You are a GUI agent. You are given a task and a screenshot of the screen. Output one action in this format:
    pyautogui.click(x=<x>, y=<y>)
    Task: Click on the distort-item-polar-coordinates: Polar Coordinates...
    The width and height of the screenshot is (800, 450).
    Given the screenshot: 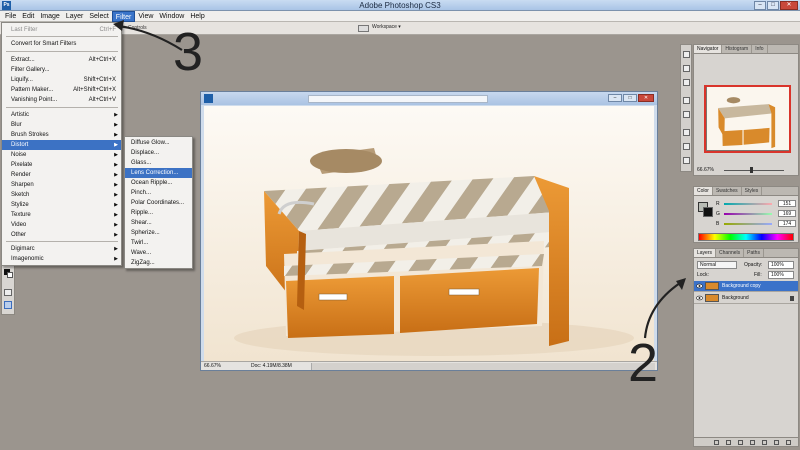 What is the action you would take?
    pyautogui.click(x=158, y=203)
    